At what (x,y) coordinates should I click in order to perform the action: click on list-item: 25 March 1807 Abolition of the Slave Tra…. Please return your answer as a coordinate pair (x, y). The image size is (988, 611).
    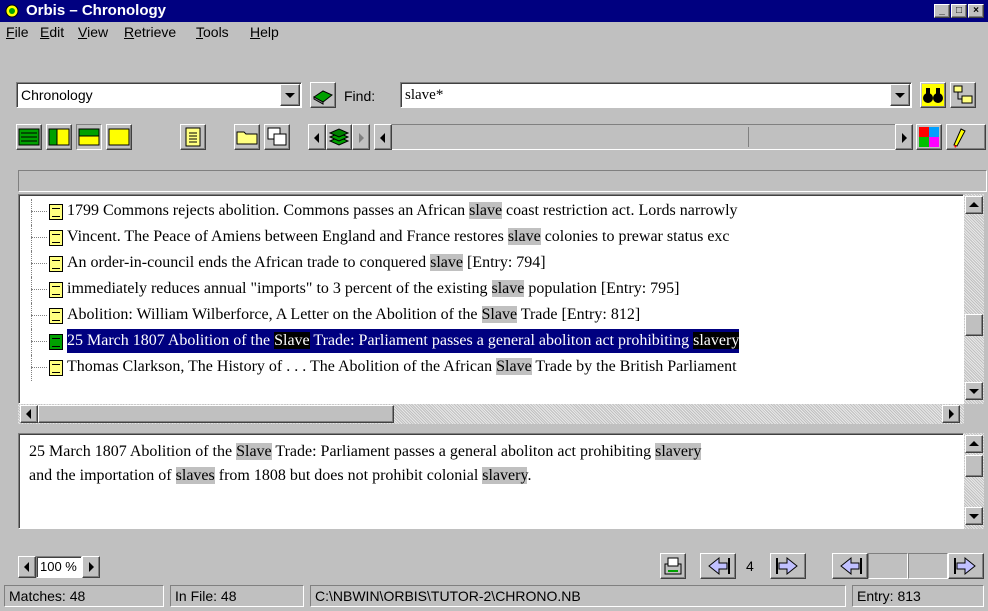
    Looking at the image, I should click on (491, 342).